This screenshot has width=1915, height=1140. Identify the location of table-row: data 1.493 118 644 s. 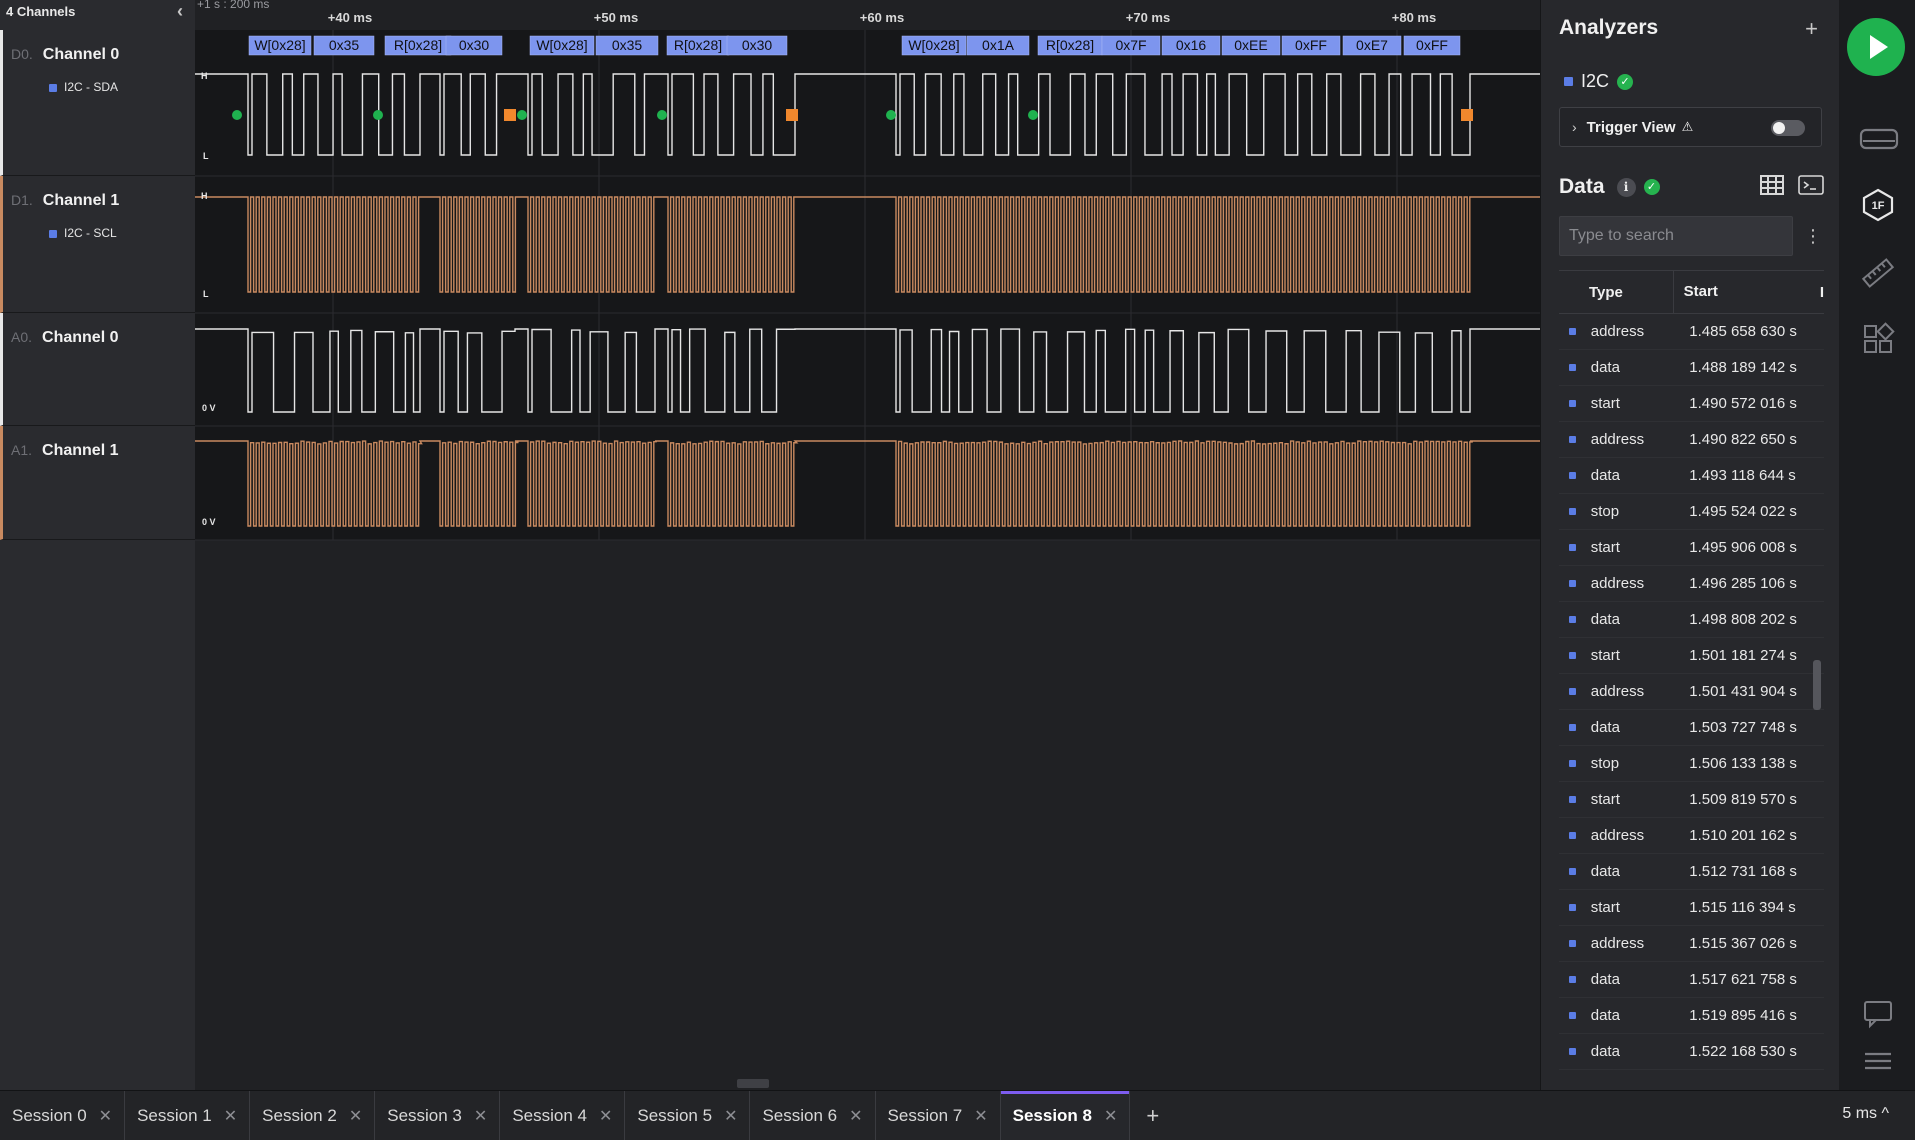
(1691, 476).